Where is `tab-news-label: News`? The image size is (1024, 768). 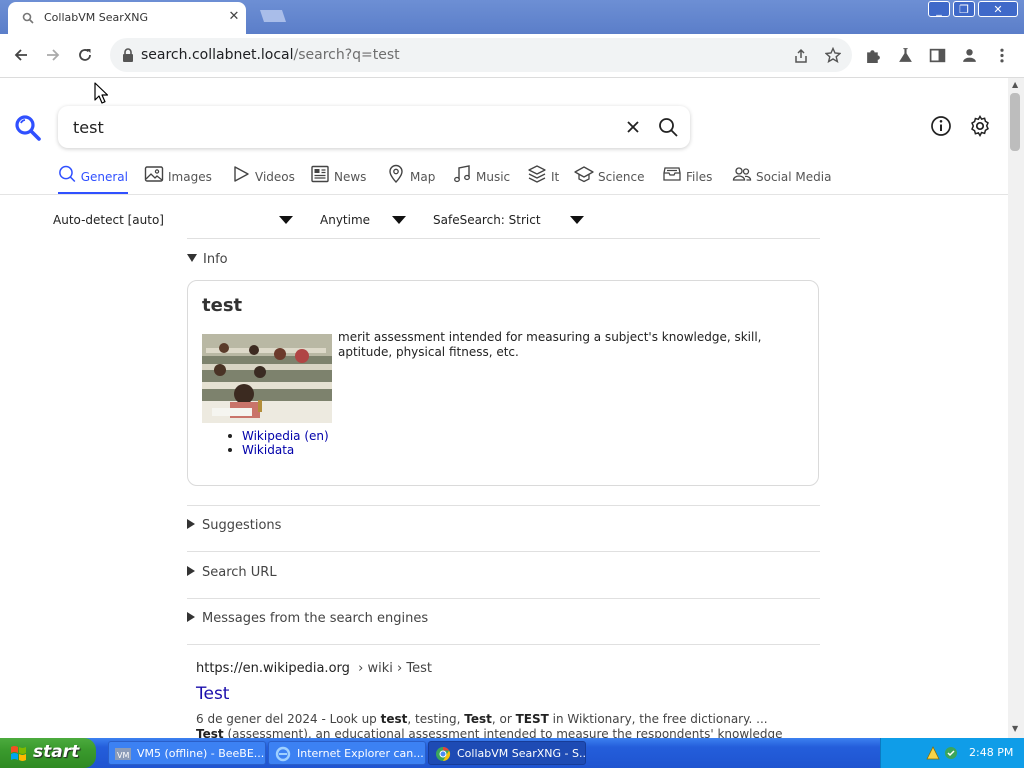
tab-news-label: News is located at coordinates (350, 177).